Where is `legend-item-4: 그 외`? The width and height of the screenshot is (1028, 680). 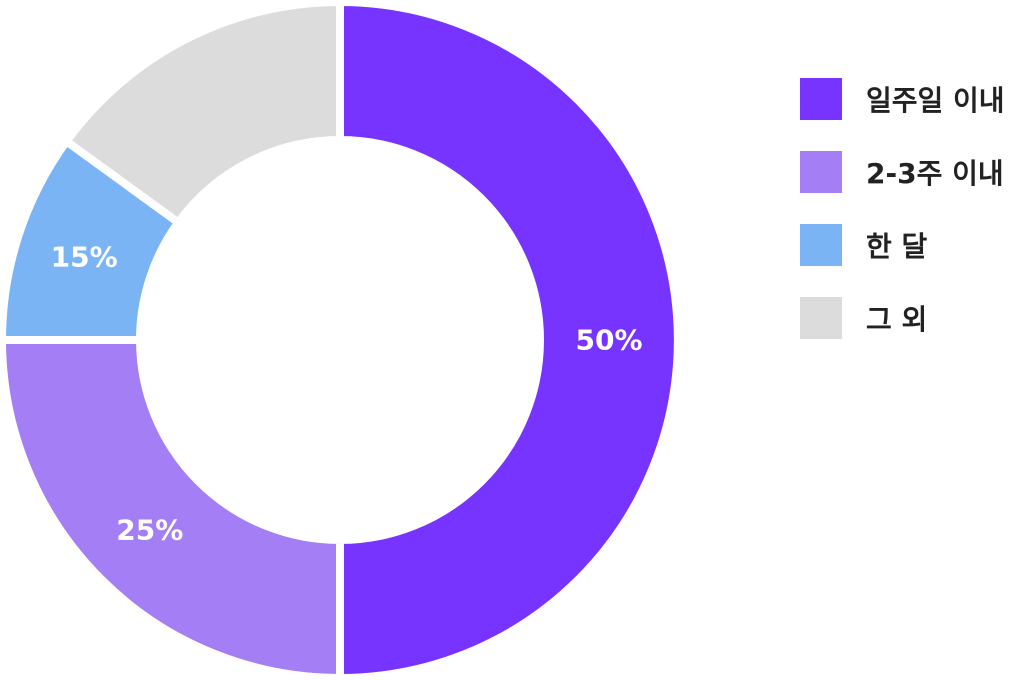 legend-item-4: 그 외 is located at coordinates (914, 318).